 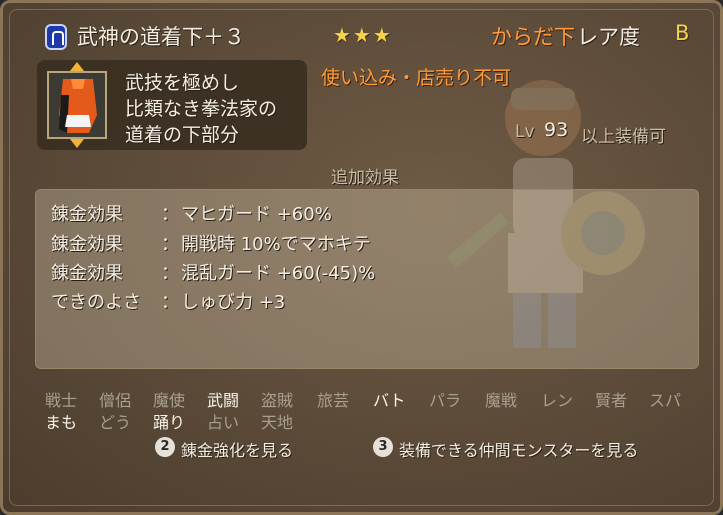 What do you see at coordinates (115, 422) in the screenshot?
I see `job-itemmaster: どう` at bounding box center [115, 422].